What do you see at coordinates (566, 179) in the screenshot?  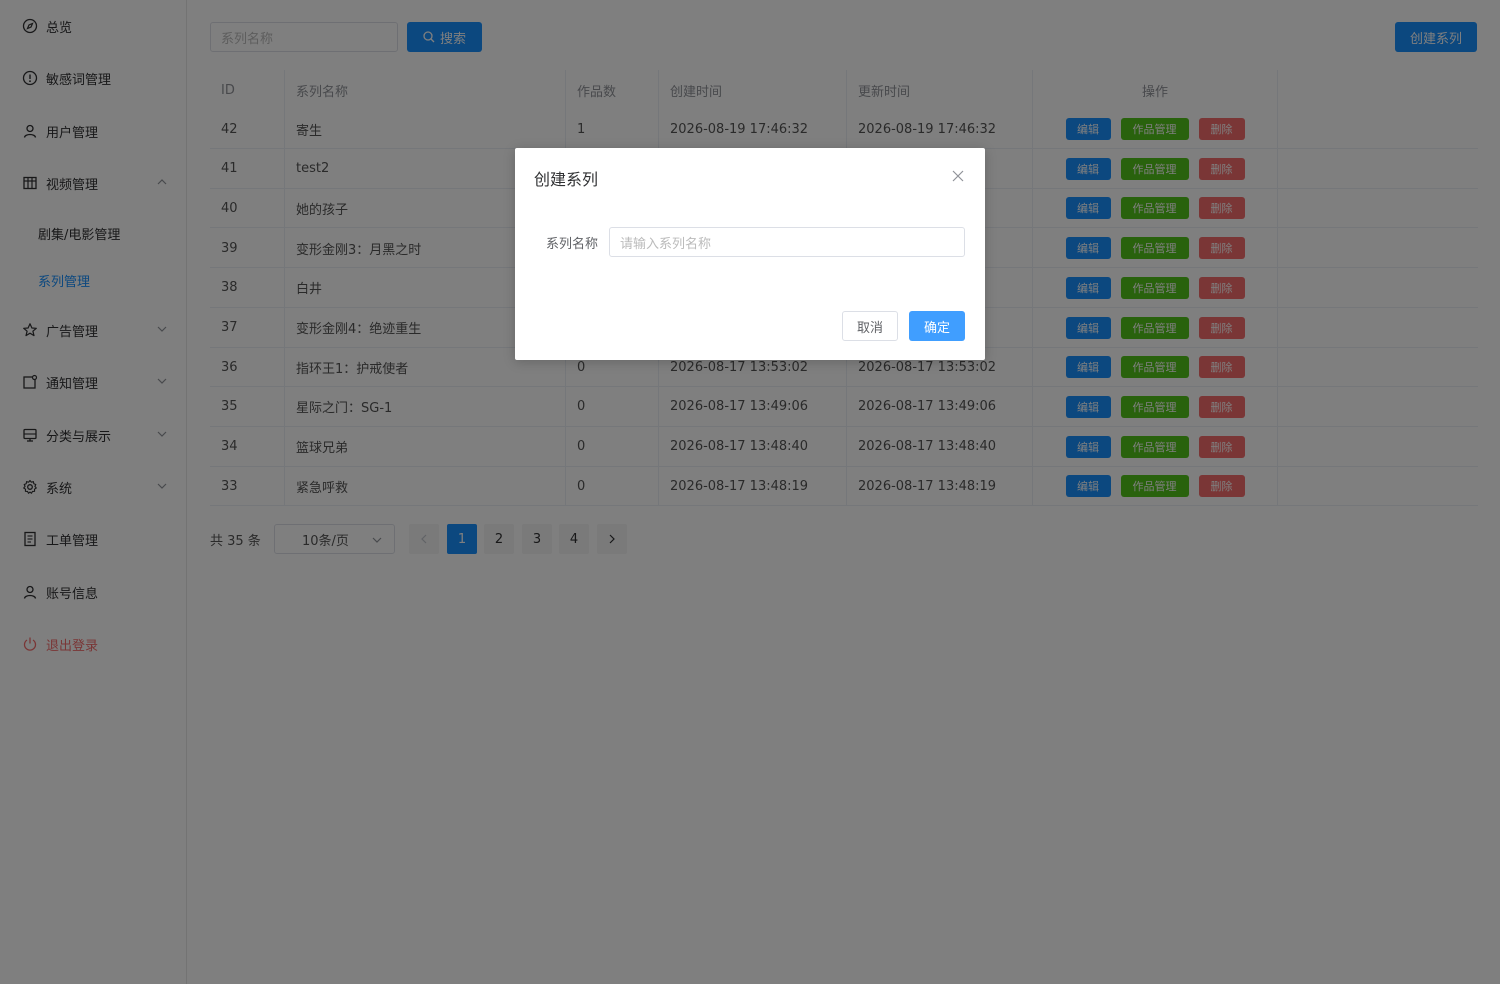 I see `dialog-title: 创建系列` at bounding box center [566, 179].